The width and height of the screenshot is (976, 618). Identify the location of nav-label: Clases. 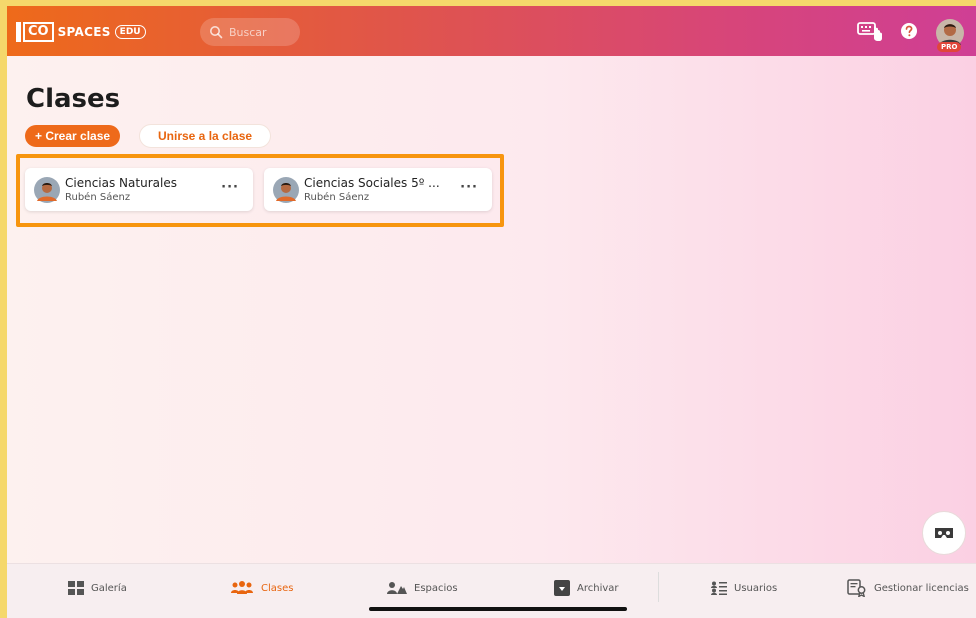
(277, 588).